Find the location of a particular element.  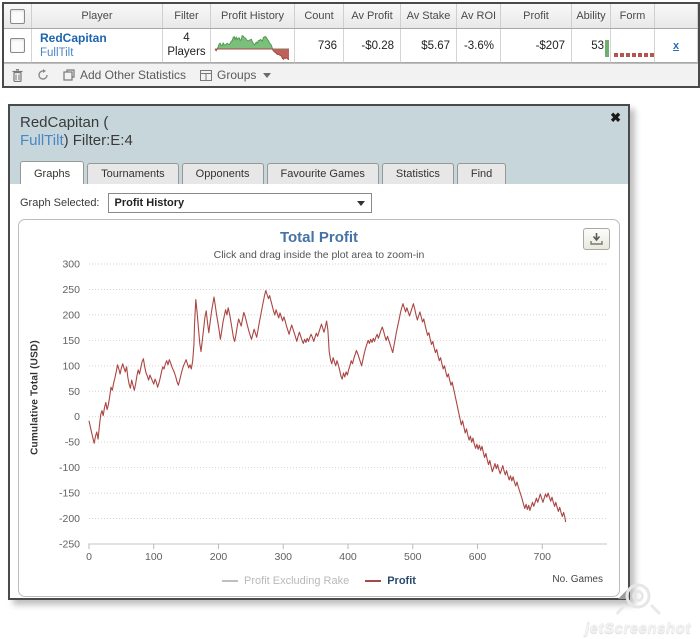

copy-icon is located at coordinates (69, 75).